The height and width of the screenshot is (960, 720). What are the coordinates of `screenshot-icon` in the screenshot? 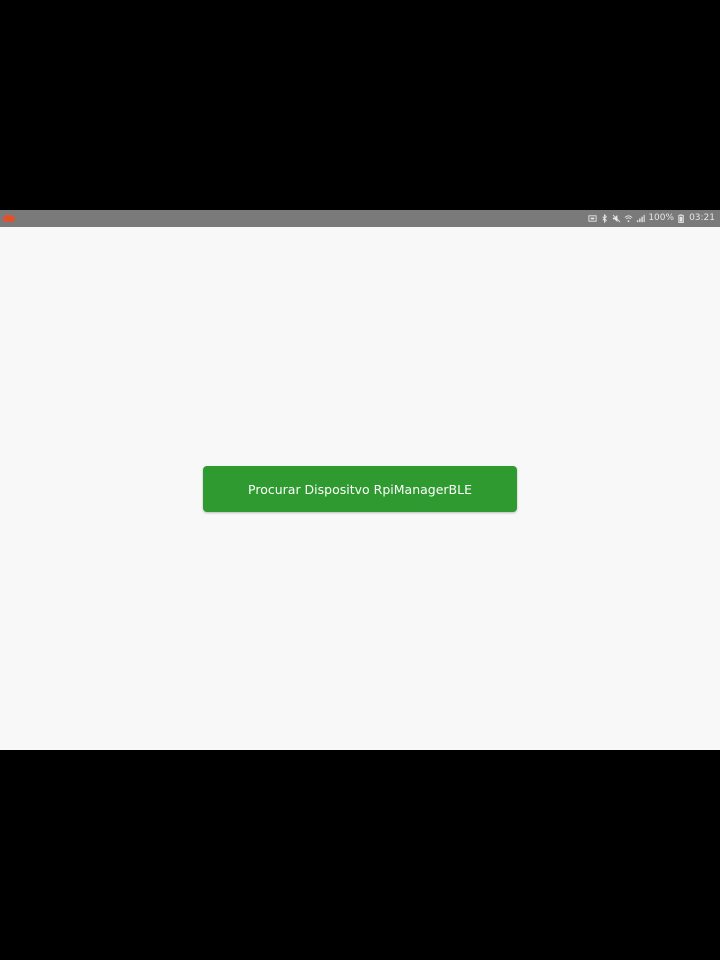 It's located at (592, 218).